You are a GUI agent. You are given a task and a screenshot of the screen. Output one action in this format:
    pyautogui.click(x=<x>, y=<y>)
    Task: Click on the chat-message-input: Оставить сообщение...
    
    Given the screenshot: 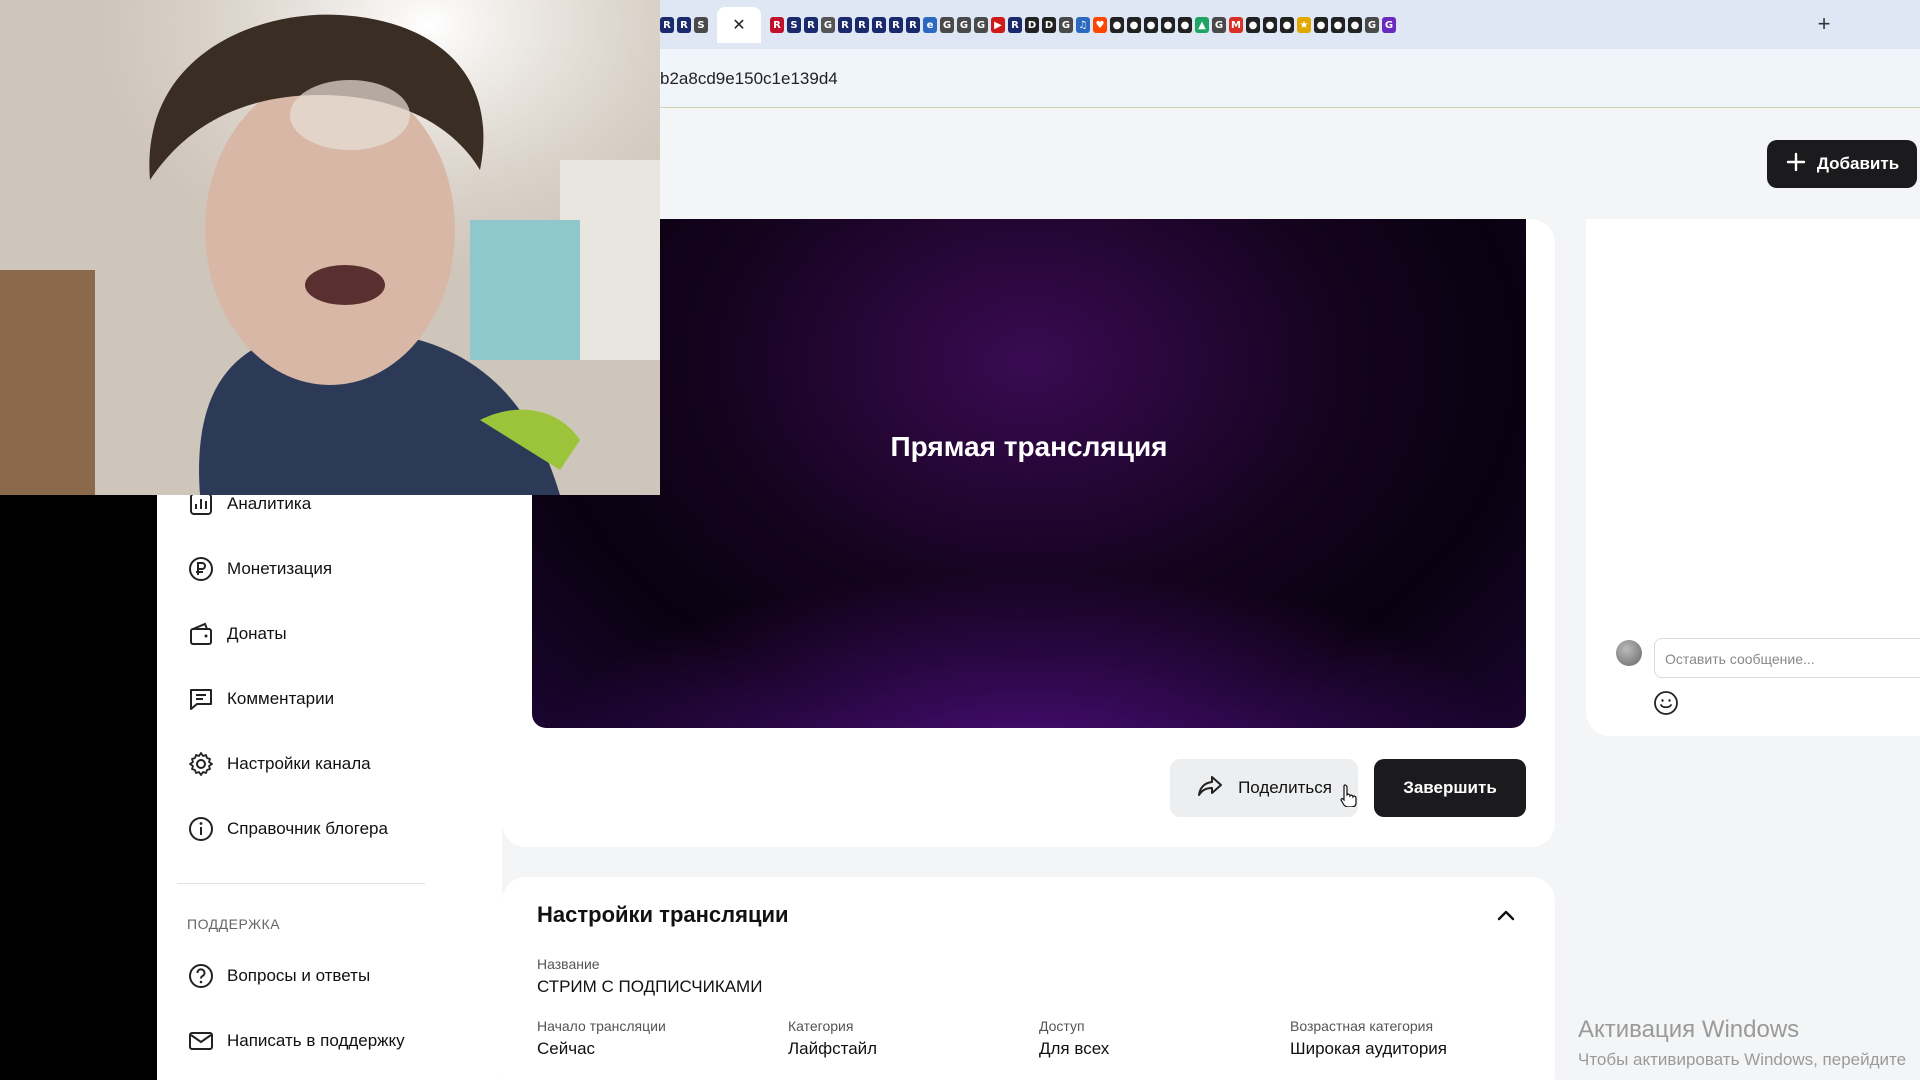 What is the action you would take?
    pyautogui.click(x=1787, y=658)
    